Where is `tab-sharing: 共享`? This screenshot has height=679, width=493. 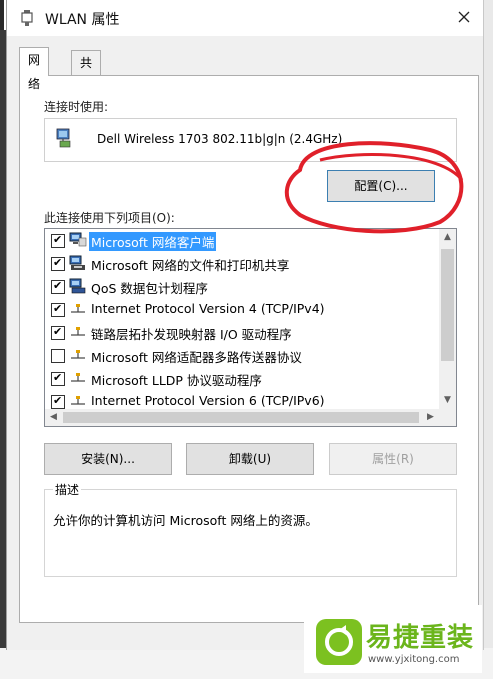 tab-sharing: 共享 is located at coordinates (86, 72).